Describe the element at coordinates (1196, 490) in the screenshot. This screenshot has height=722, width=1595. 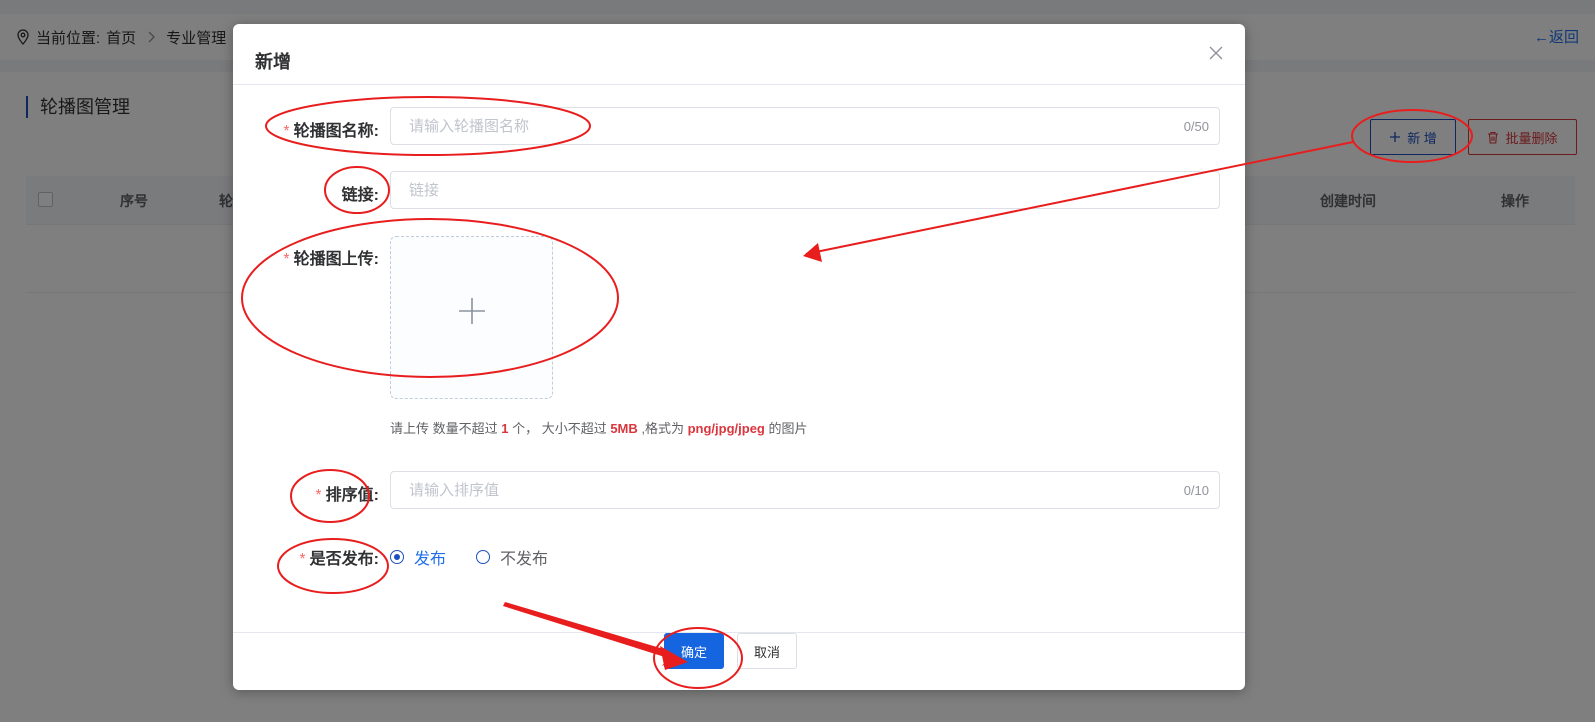
I see `sort-counter: 0/10` at that location.